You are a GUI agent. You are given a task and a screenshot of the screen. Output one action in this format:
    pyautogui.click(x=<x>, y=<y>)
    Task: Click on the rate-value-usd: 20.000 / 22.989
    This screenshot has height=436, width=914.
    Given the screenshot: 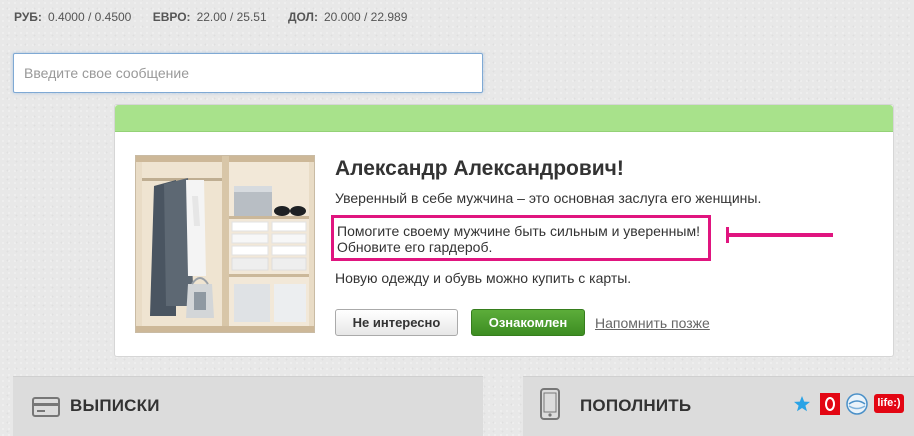 What is the action you would take?
    pyautogui.click(x=365, y=17)
    